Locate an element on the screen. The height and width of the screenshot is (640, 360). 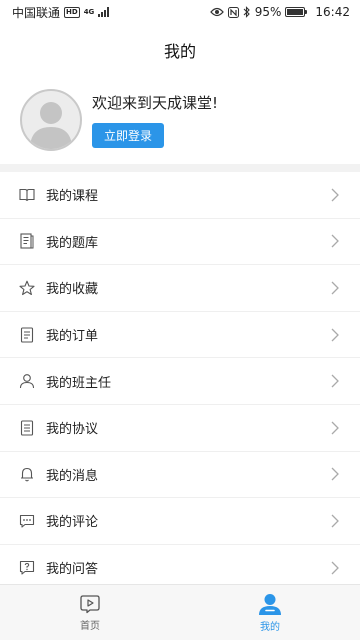
tab-mine: 我的 is located at coordinates (270, 612).